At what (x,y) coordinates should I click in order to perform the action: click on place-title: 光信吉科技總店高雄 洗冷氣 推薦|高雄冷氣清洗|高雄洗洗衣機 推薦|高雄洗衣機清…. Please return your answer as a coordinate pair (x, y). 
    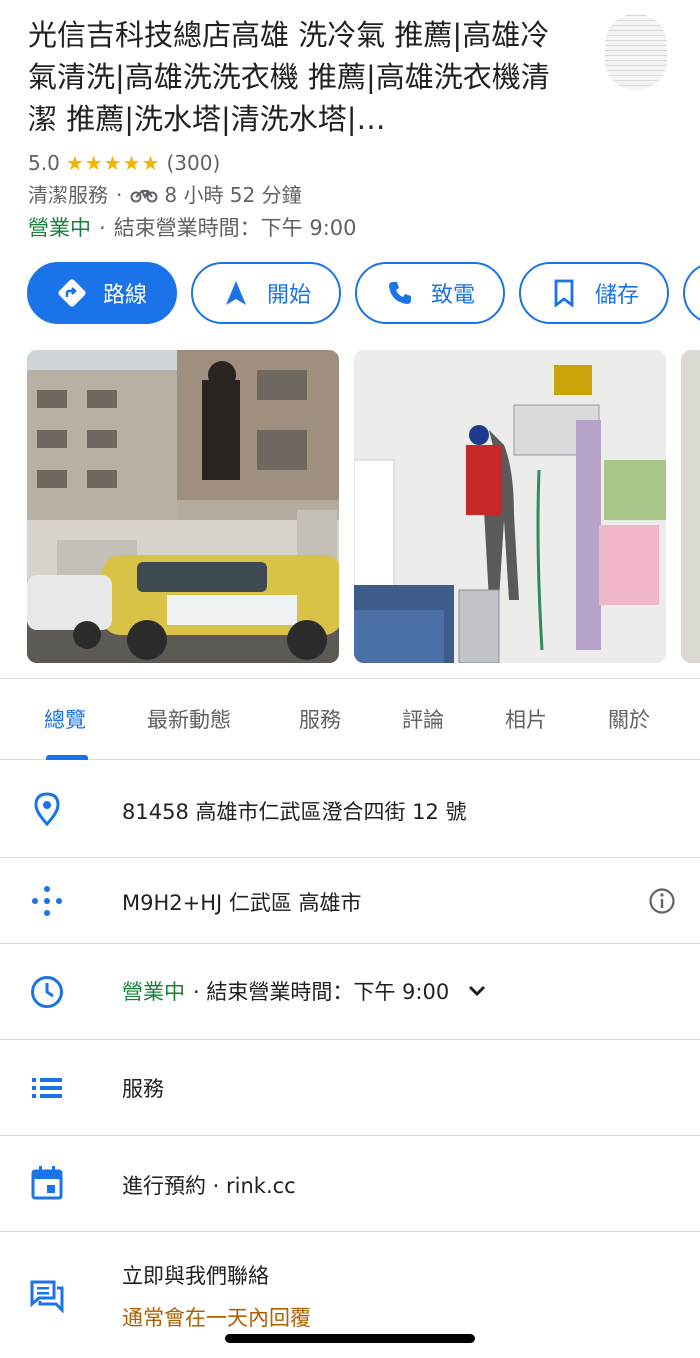
    Looking at the image, I should click on (289, 77).